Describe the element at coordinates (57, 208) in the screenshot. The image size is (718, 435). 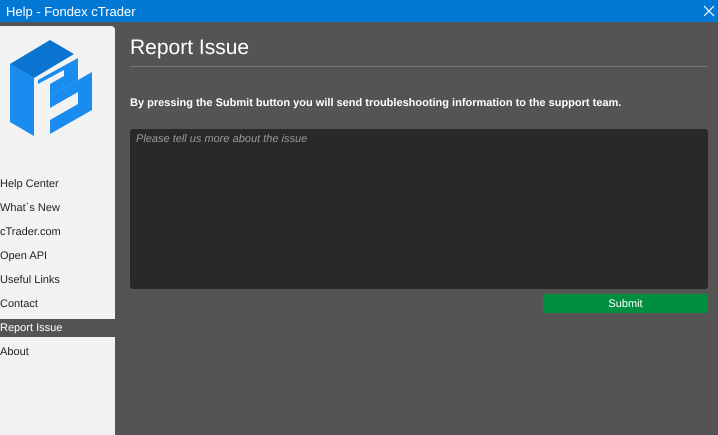
I see `sidebar-item: What`s New` at that location.